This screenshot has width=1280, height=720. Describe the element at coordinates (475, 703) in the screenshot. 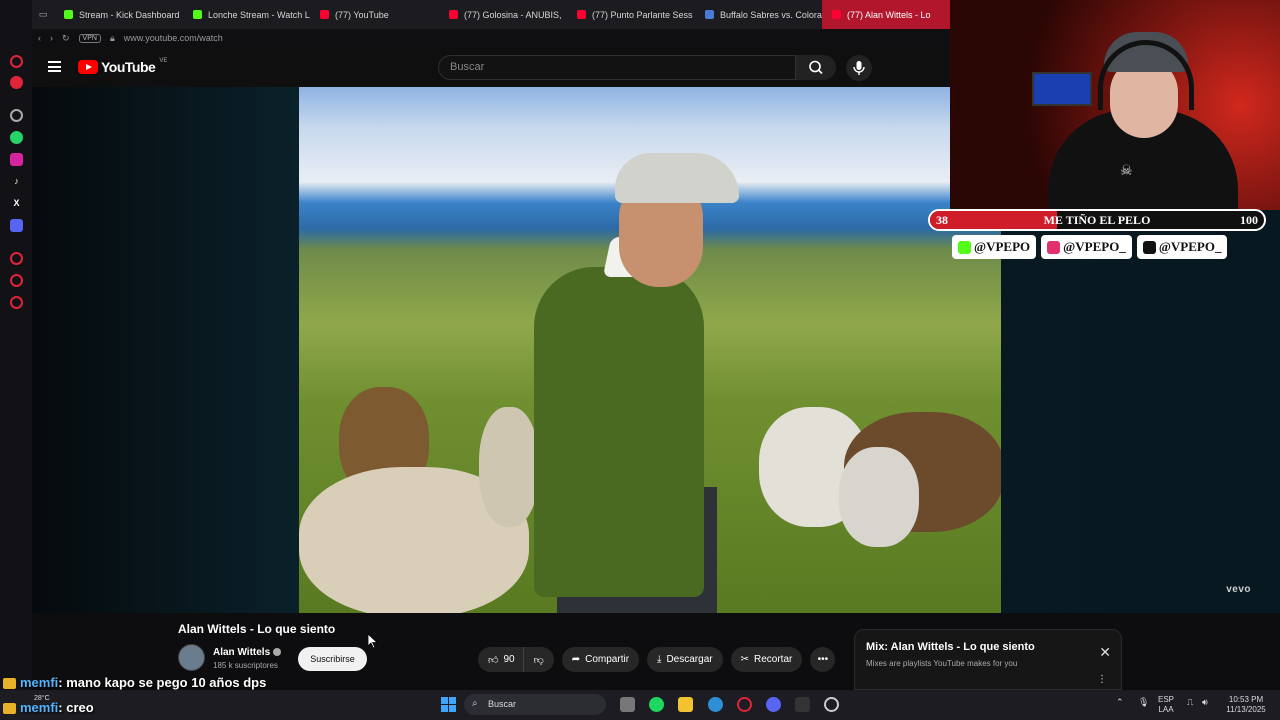

I see `search-icon: ⌕` at that location.